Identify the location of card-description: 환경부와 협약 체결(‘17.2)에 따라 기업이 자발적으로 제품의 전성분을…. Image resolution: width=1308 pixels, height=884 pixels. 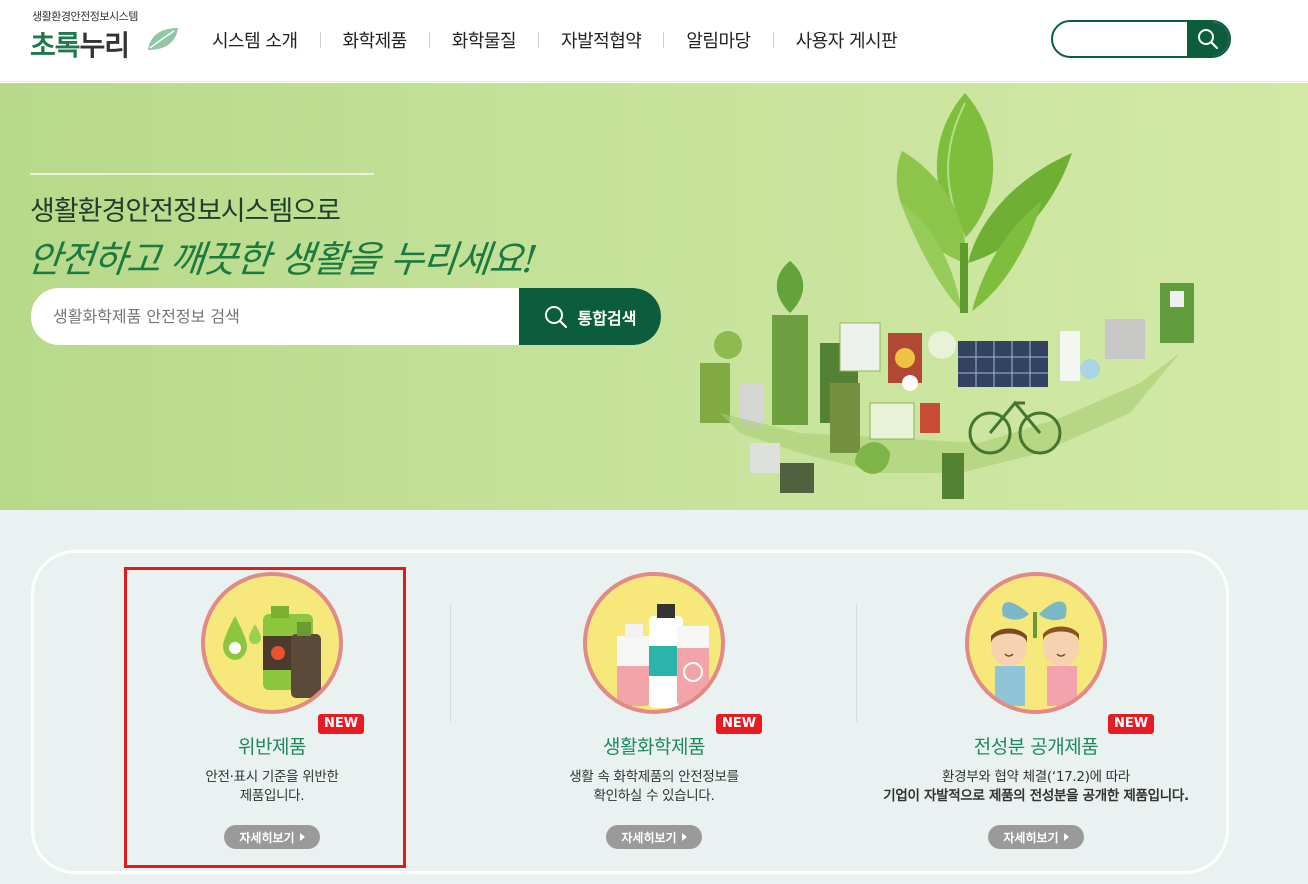
(1036, 787).